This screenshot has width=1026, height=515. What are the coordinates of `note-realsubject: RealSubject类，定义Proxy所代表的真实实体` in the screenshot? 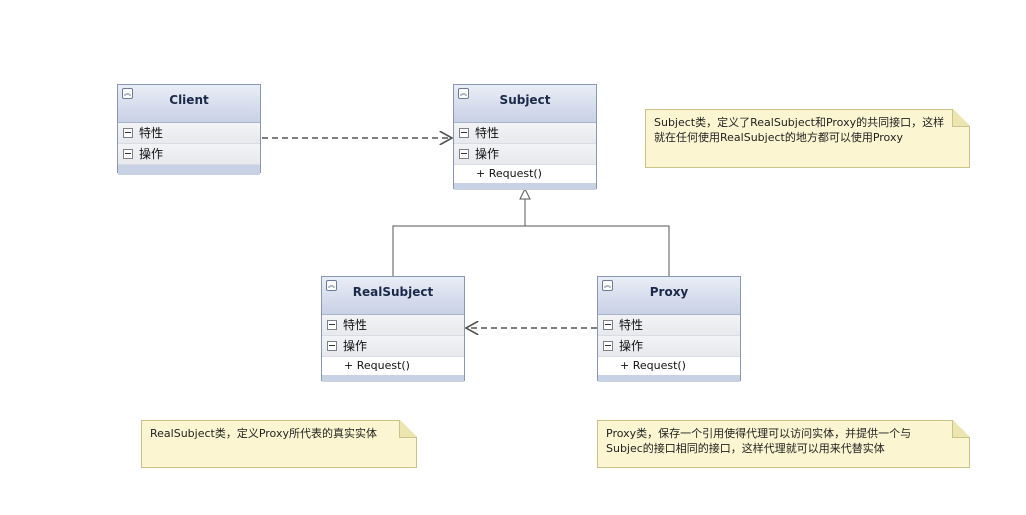 It's located at (279, 444).